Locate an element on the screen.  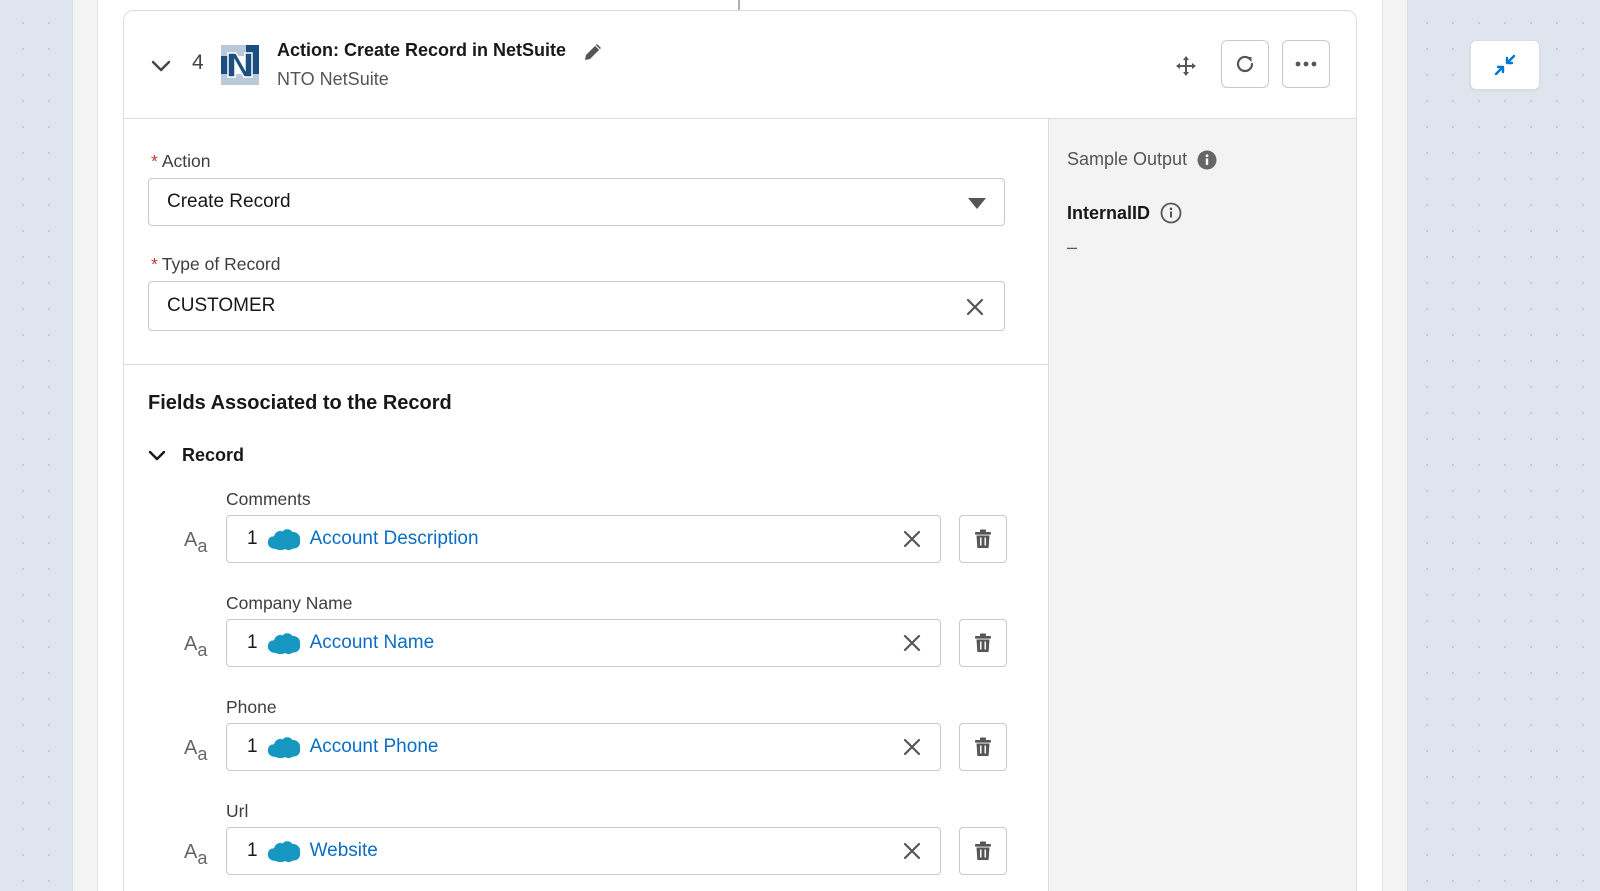
refresh-icon is located at coordinates (1245, 64).